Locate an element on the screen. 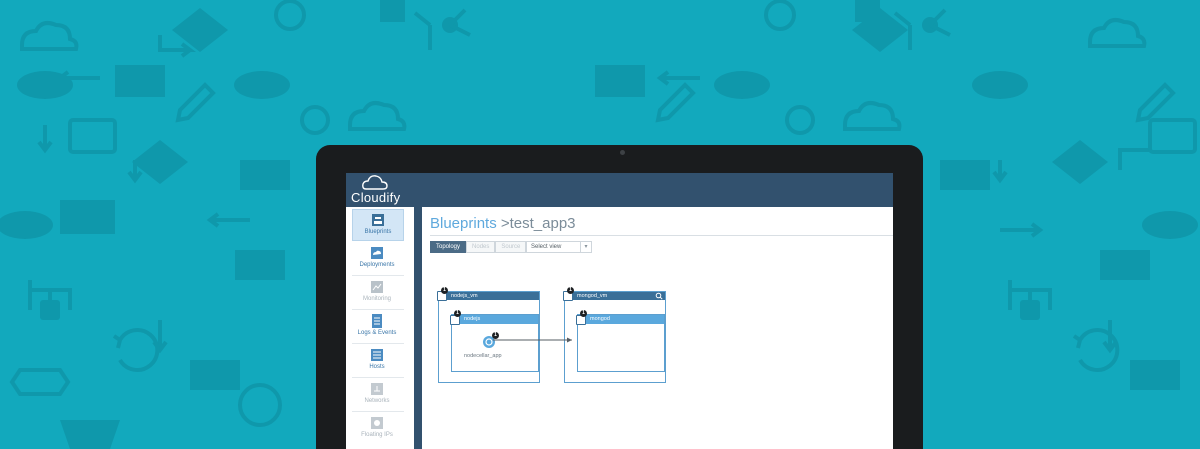 The height and width of the screenshot is (449, 1200). sidebar-item-deployments: Deployments is located at coordinates (377, 258).